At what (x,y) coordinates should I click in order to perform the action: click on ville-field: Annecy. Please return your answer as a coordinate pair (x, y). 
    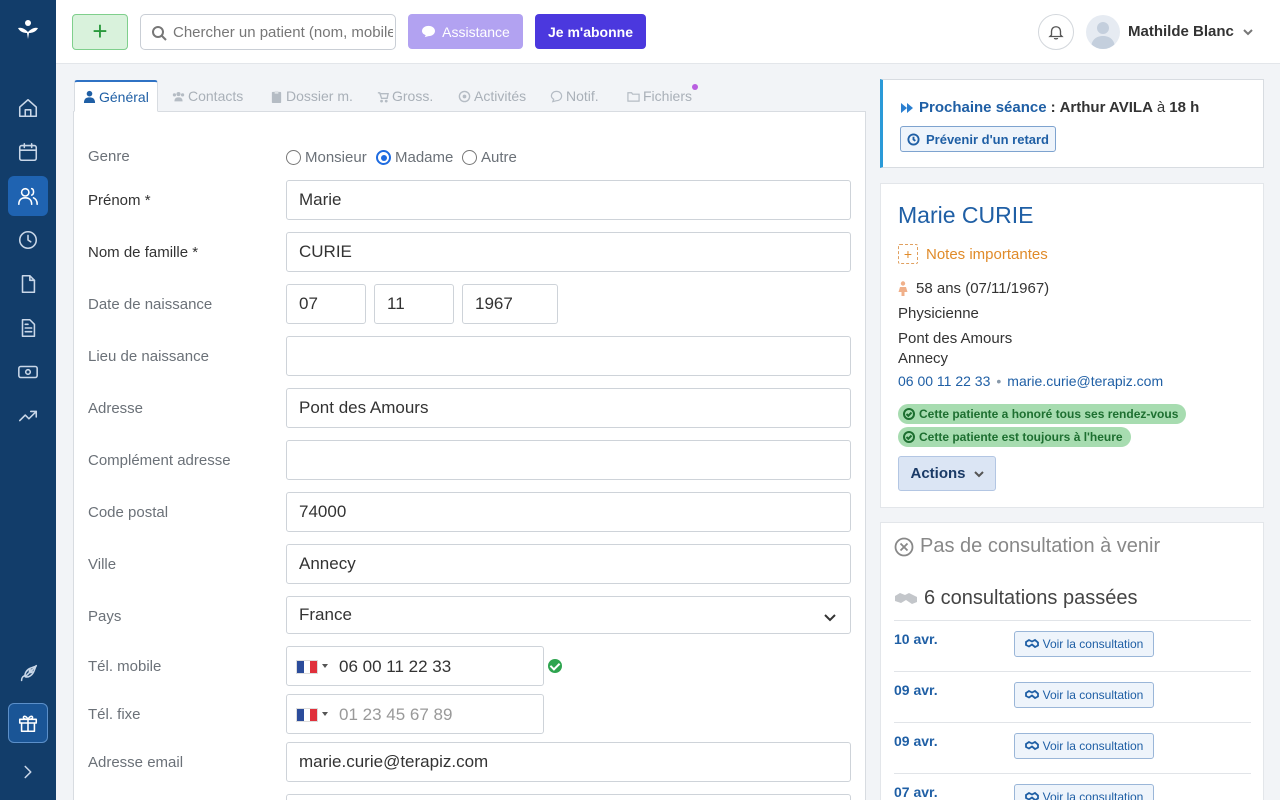
    Looking at the image, I should click on (568, 564).